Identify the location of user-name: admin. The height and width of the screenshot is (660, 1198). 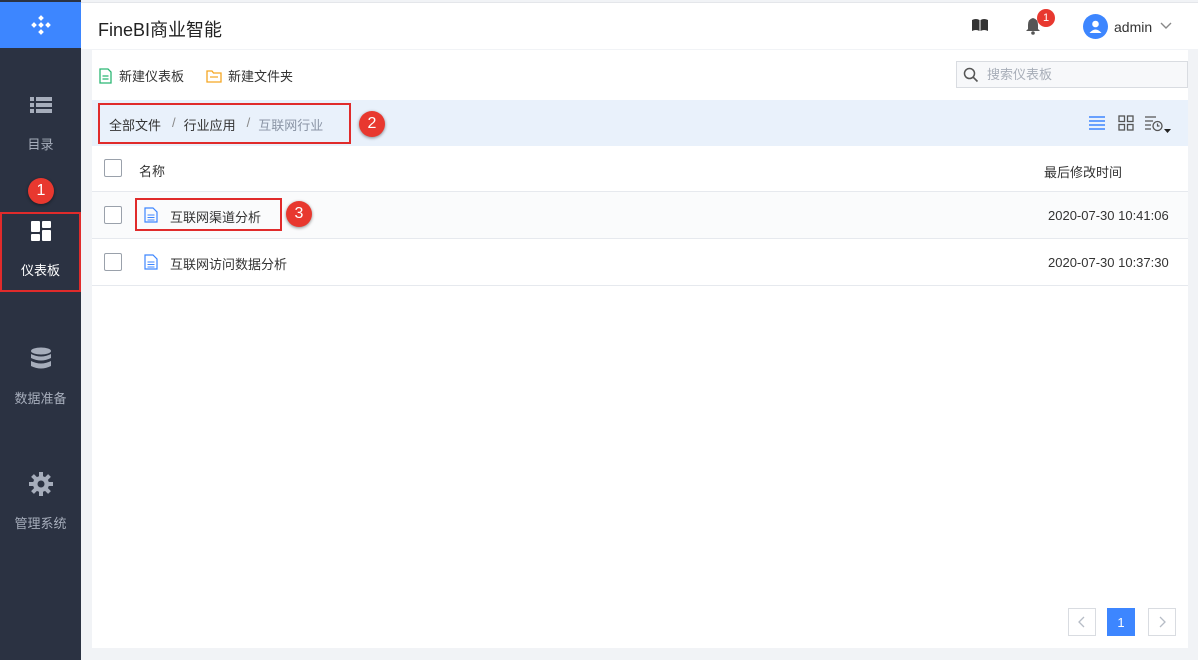
(1133, 27).